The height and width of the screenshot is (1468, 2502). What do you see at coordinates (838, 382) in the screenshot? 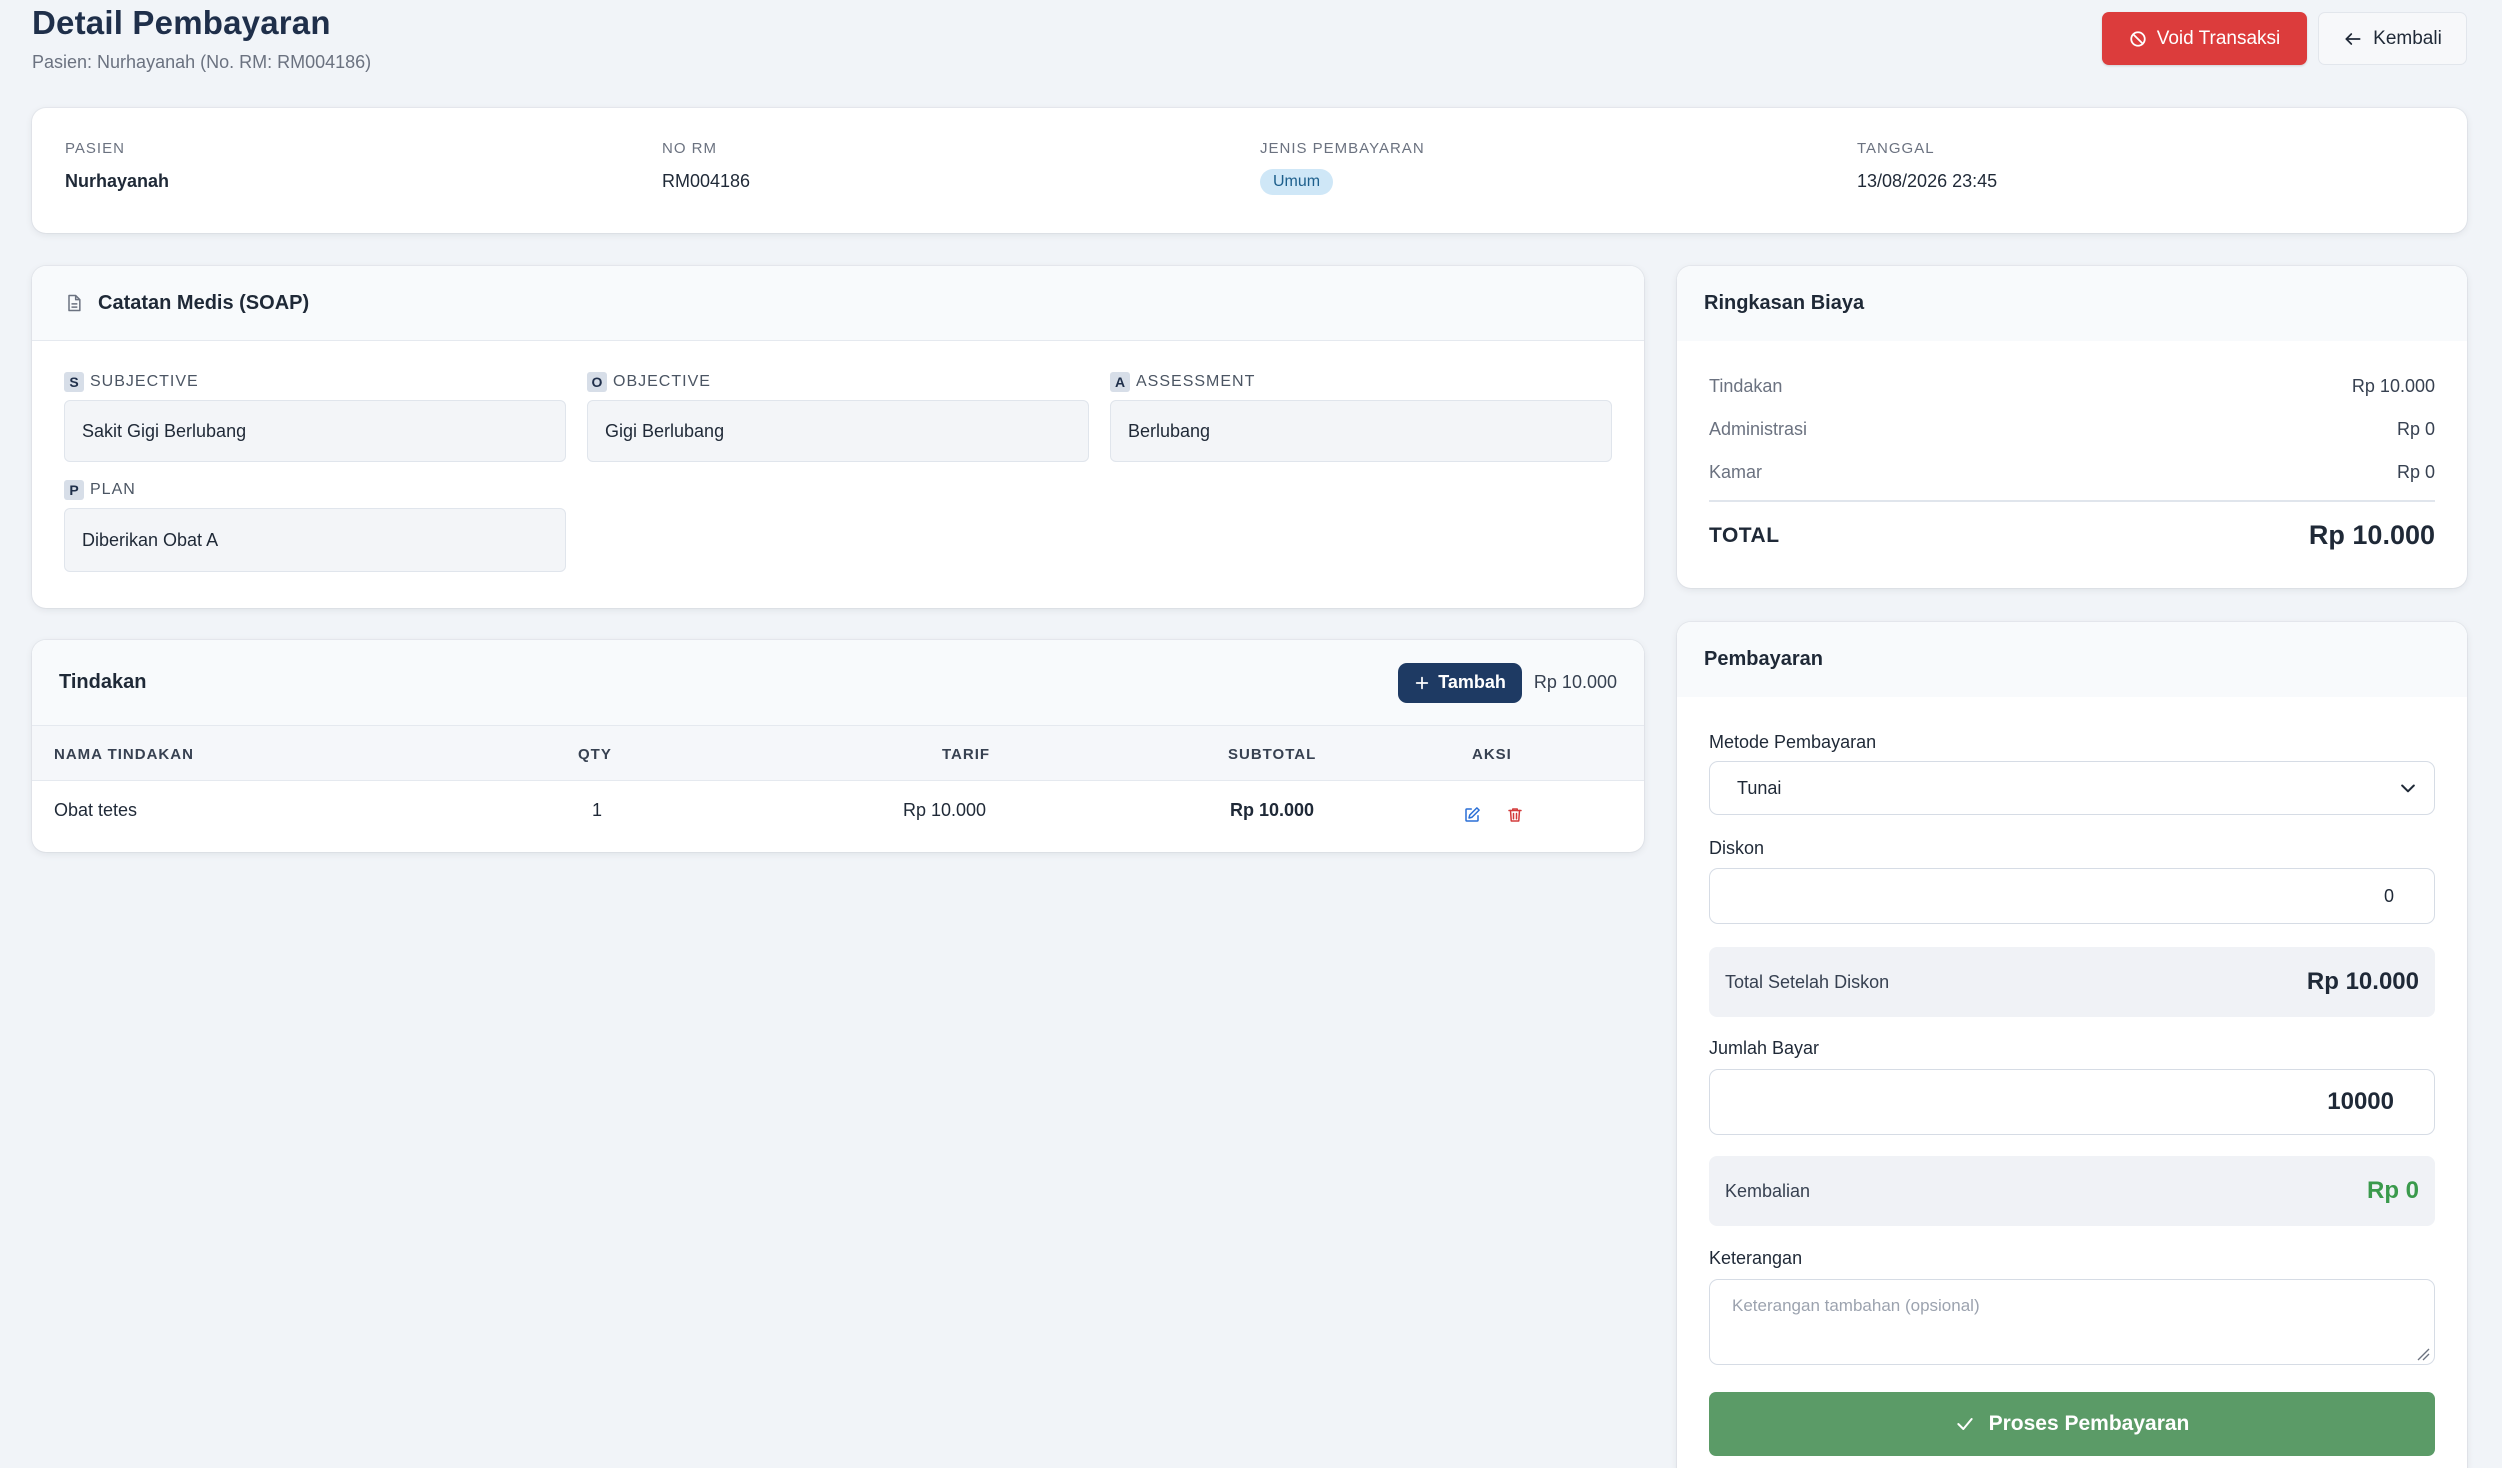
I see `objective-label: O OBJECTIVE` at bounding box center [838, 382].